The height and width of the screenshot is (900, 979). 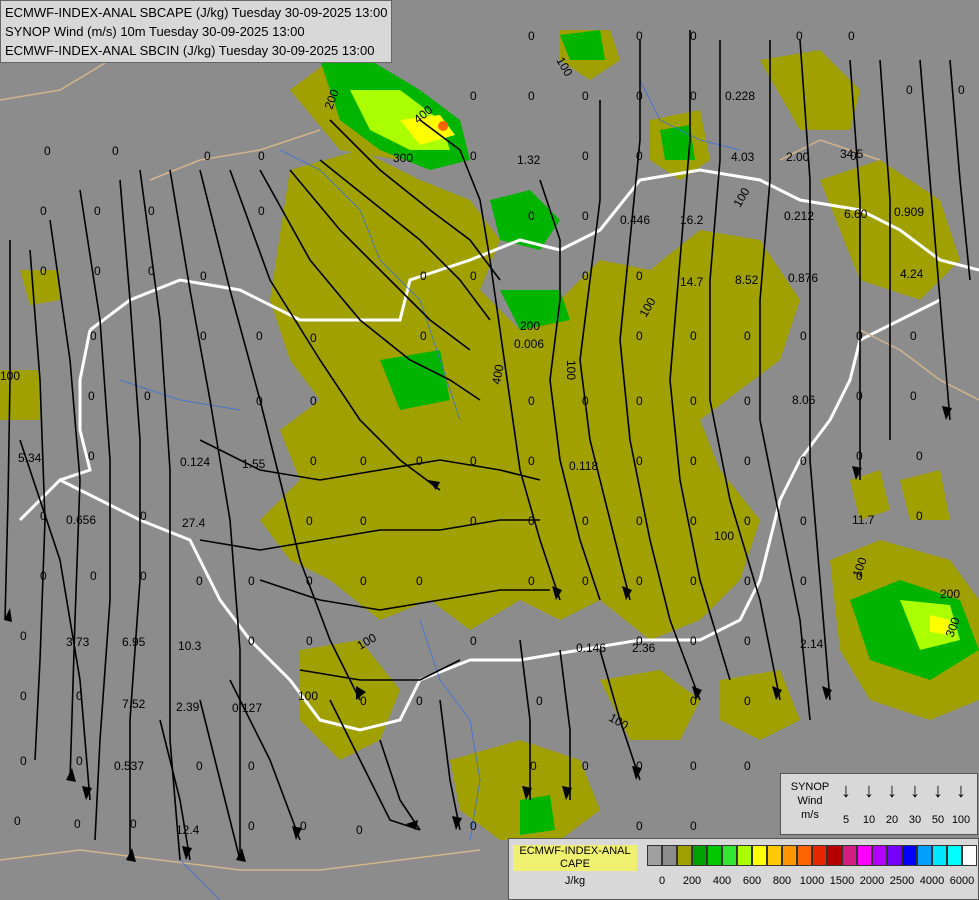 I want to click on wind-legend-title: SYNOP Wind m/s, so click(x=810, y=801).